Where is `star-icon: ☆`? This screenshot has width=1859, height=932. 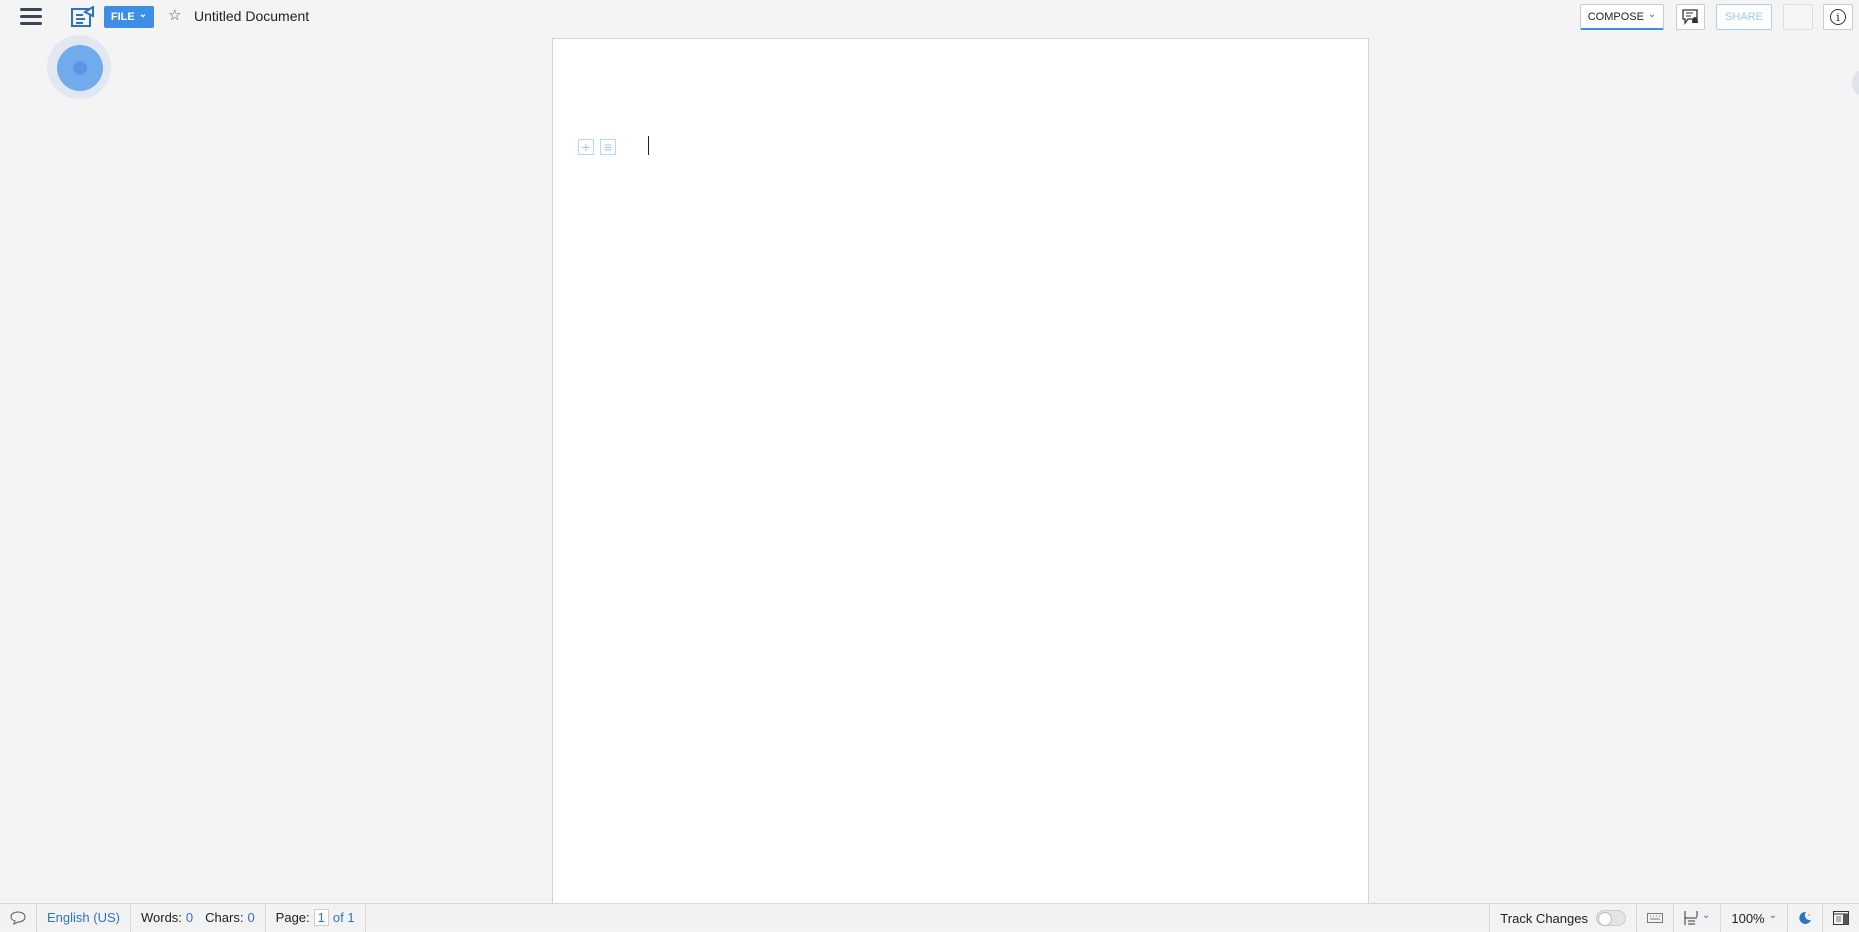
star-icon: ☆ is located at coordinates (174, 15).